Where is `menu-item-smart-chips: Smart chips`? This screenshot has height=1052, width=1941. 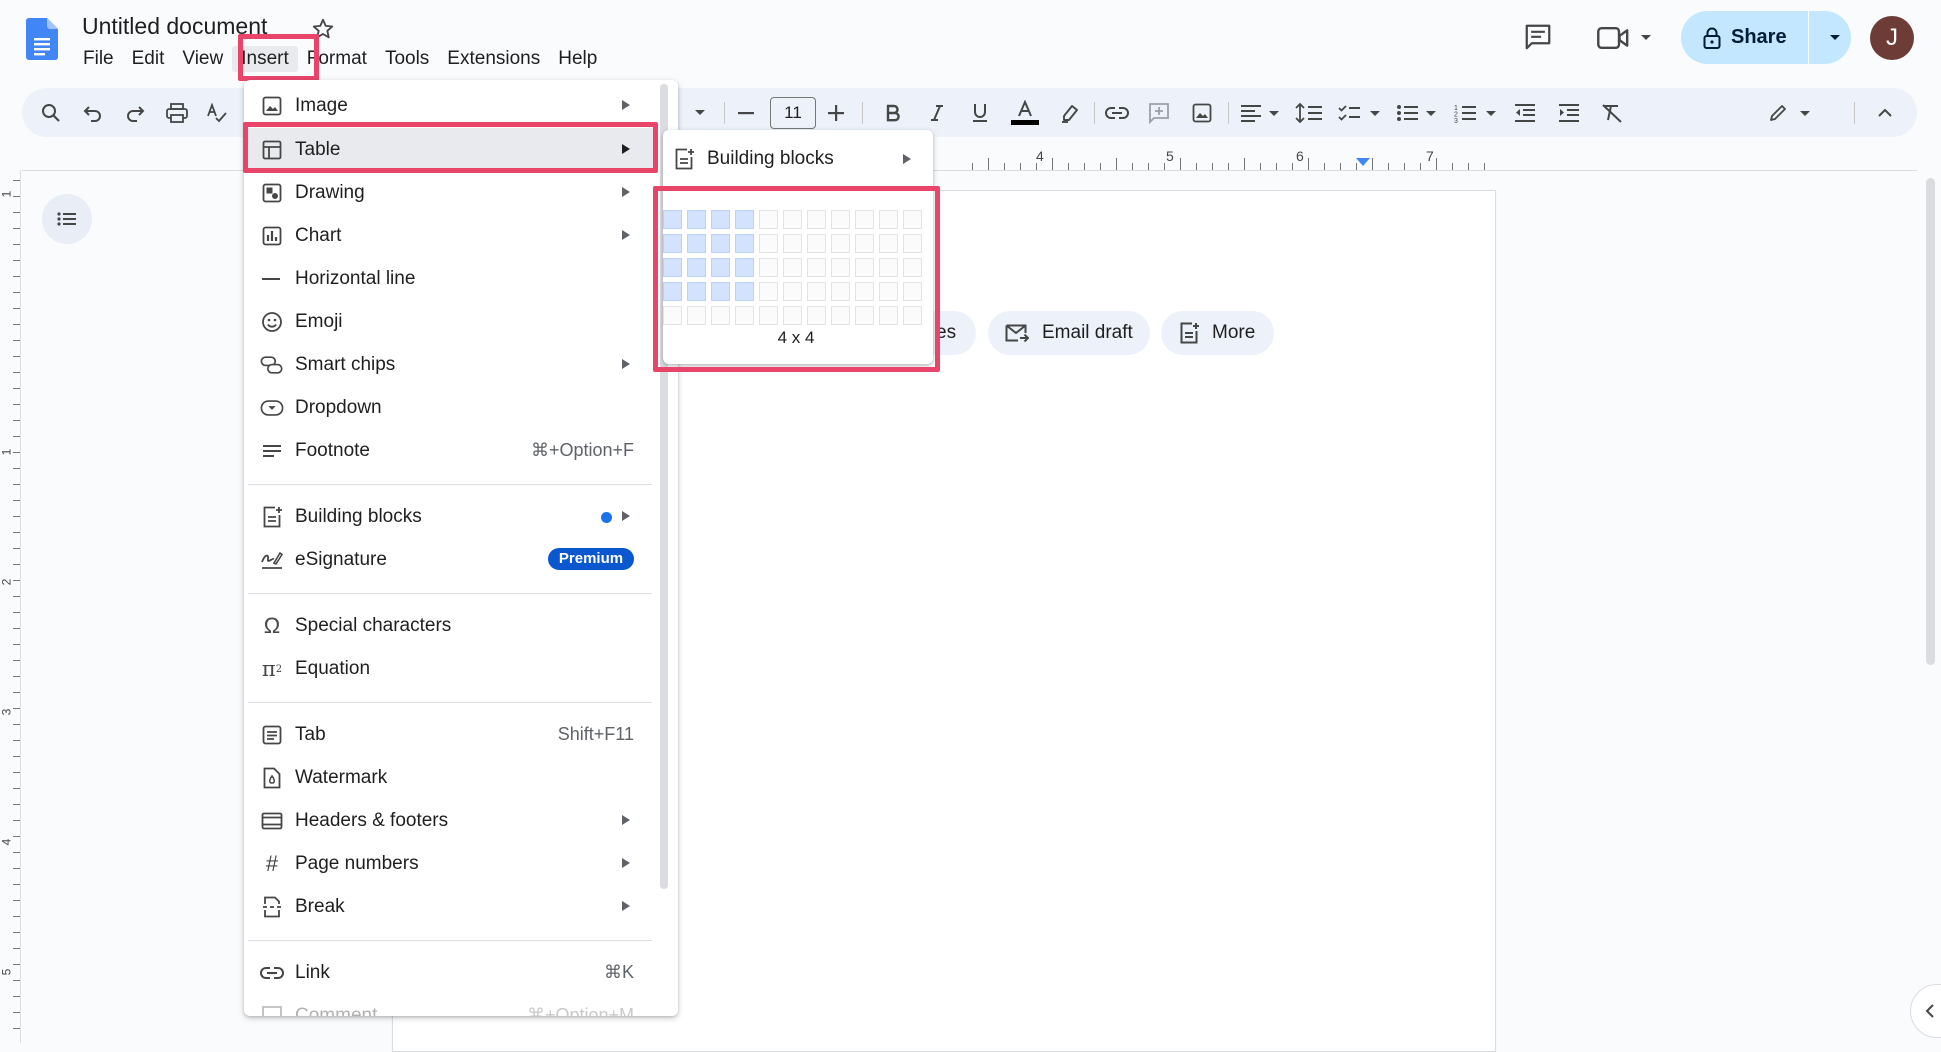 menu-item-smart-chips: Smart chips is located at coordinates (449, 364).